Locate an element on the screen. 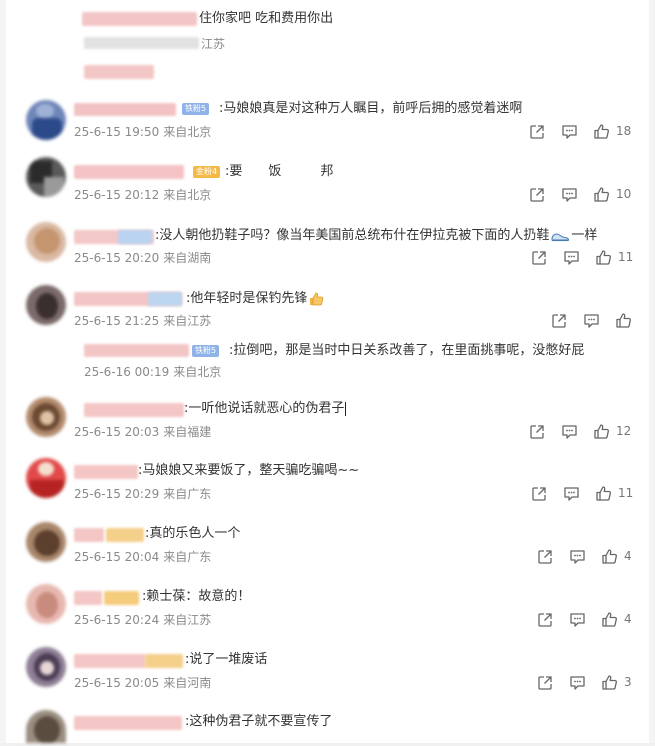 This screenshot has width=655, height=746. comment-location: 江苏 is located at coordinates (213, 44).